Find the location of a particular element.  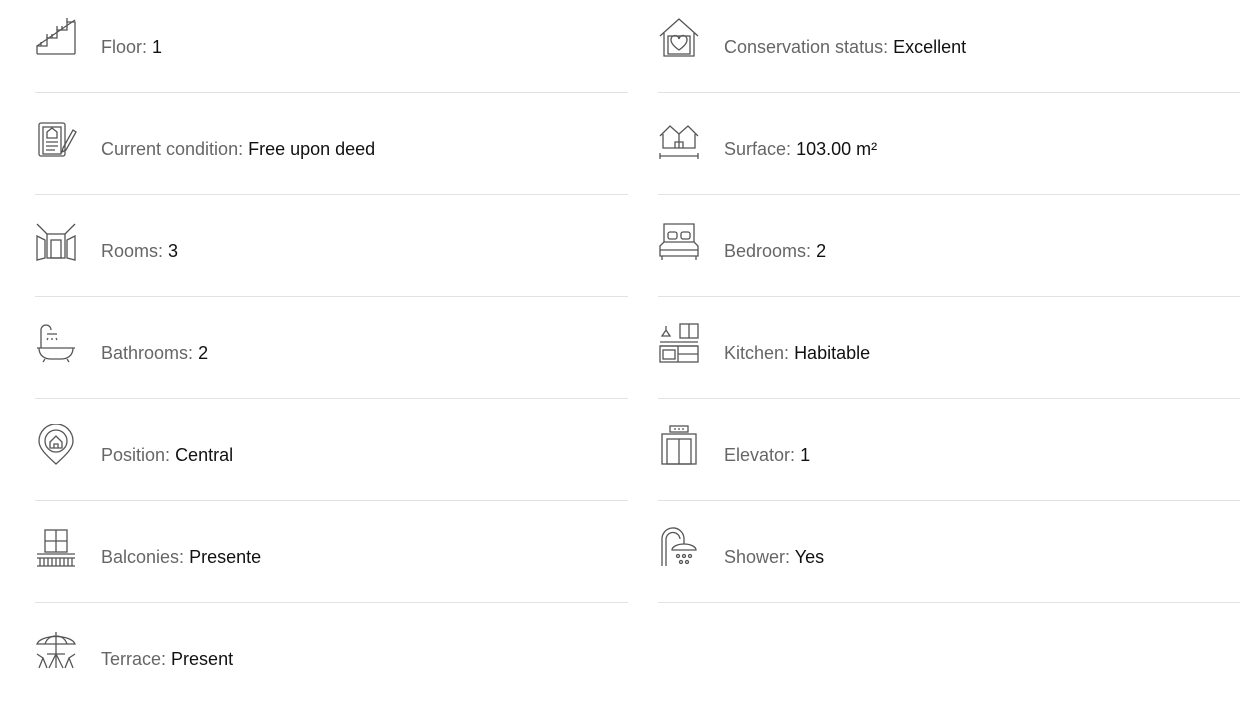

feature-label: Rooms: is located at coordinates (132, 251).